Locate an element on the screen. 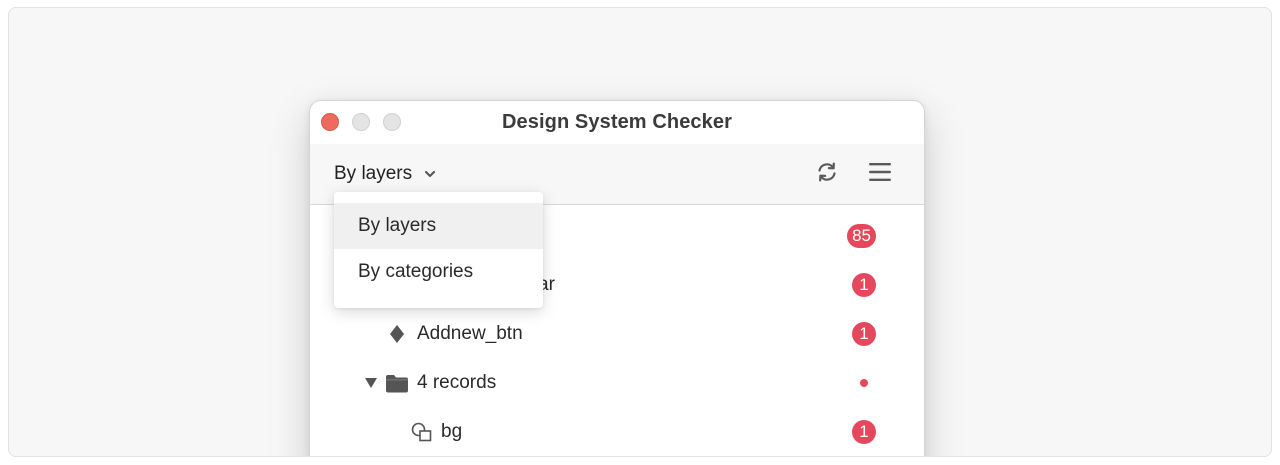 This screenshot has width=1280, height=465. refresh-button is located at coordinates (827, 174).